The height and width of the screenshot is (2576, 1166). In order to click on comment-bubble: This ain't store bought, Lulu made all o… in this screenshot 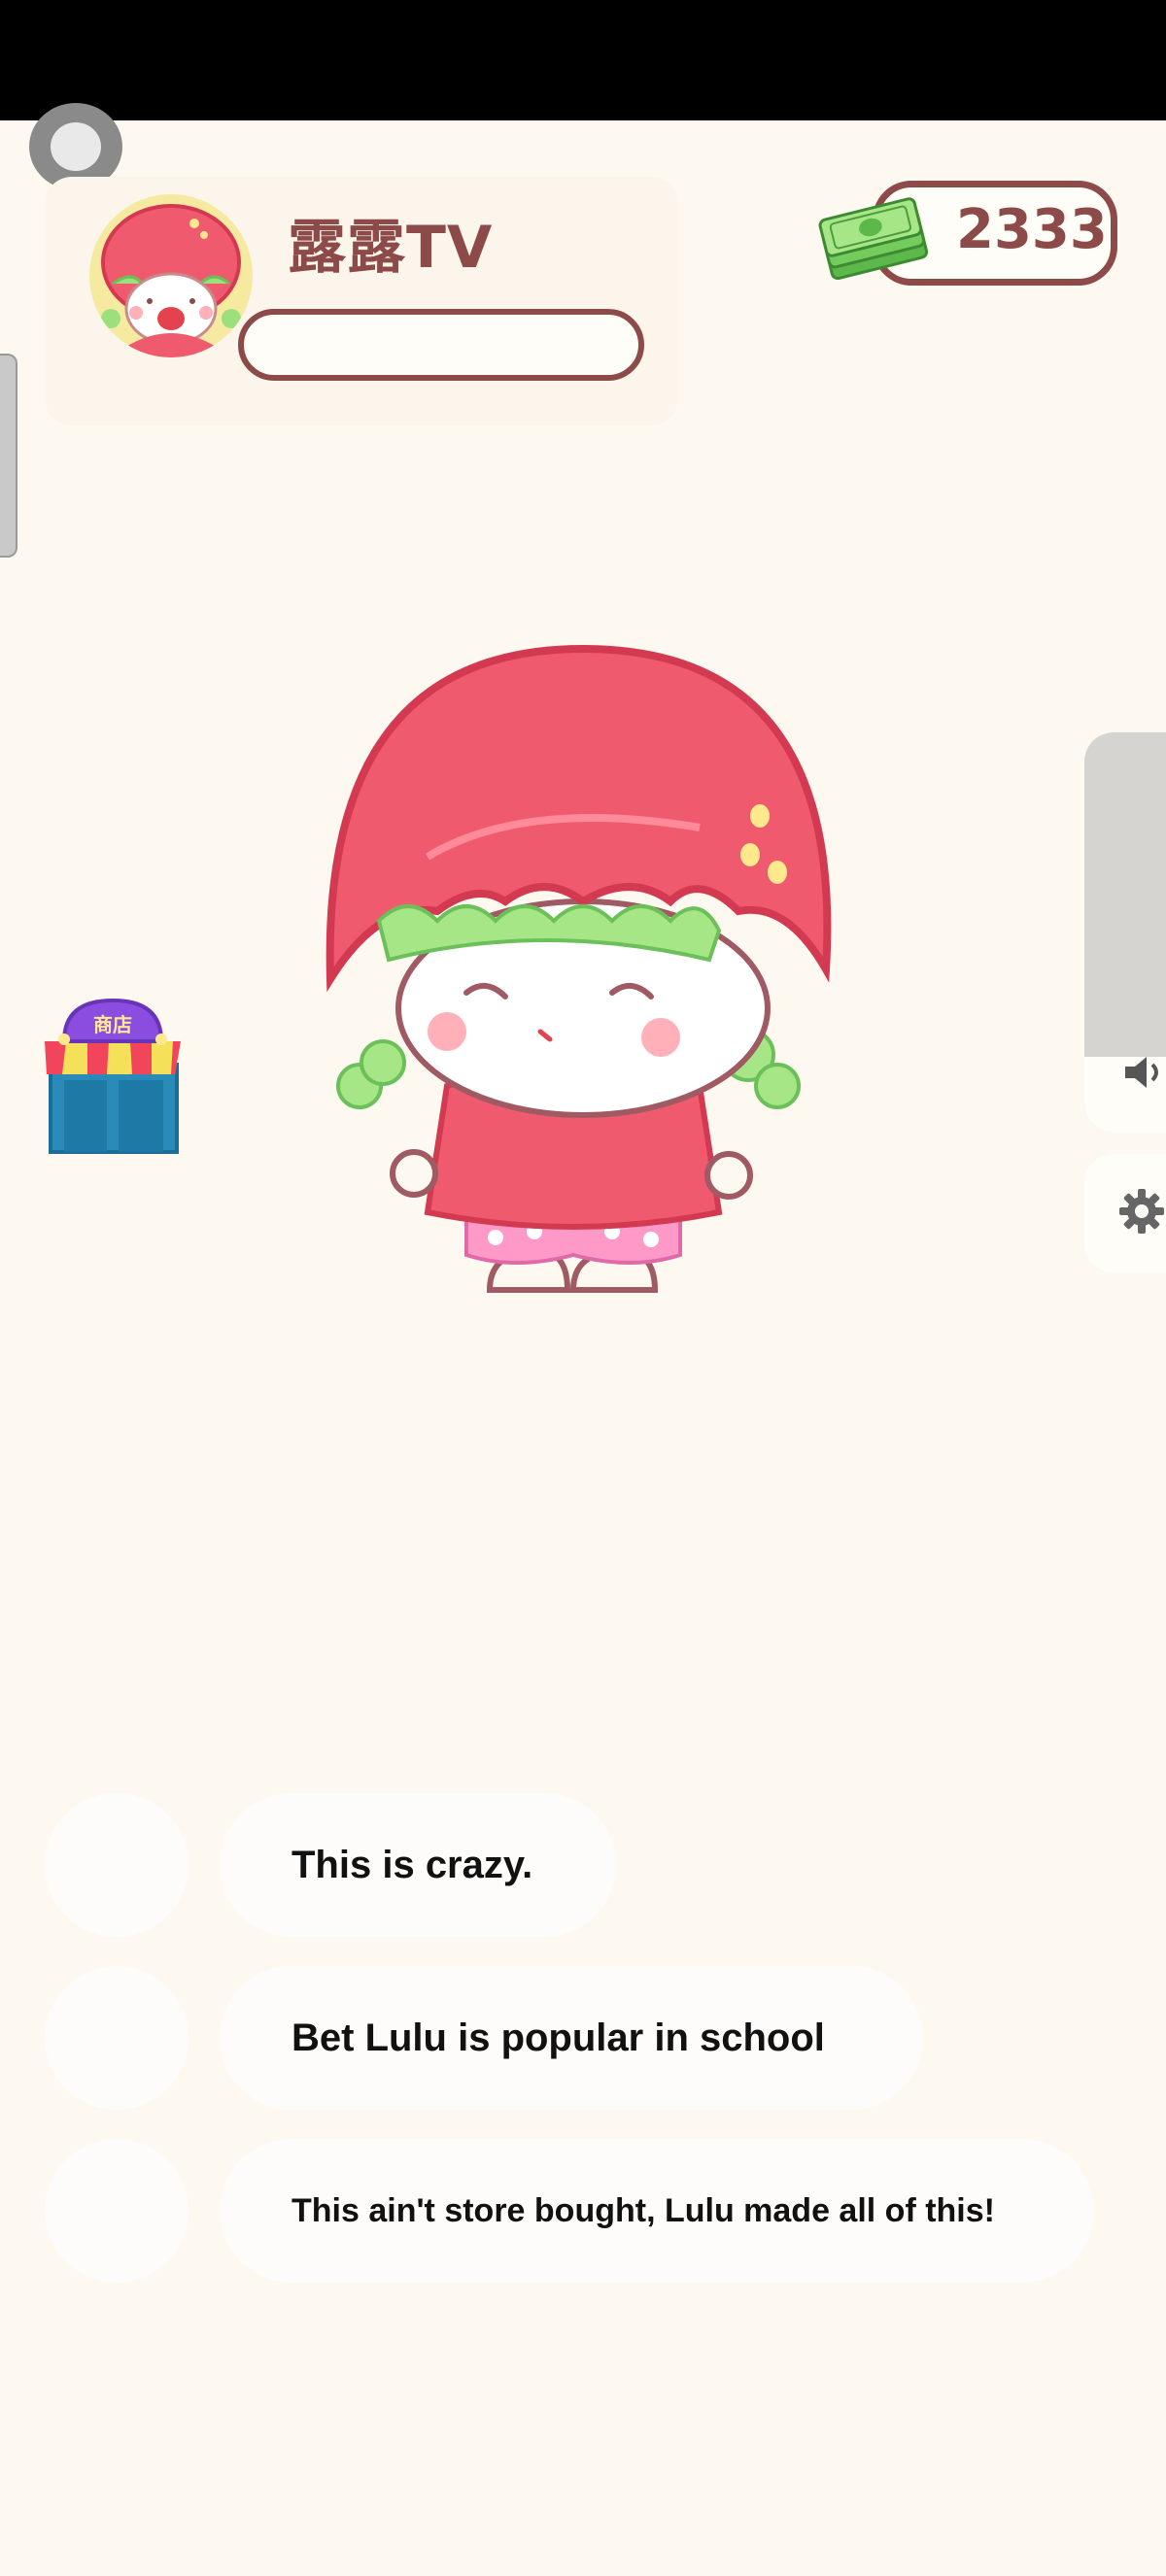, I will do `click(657, 2211)`.